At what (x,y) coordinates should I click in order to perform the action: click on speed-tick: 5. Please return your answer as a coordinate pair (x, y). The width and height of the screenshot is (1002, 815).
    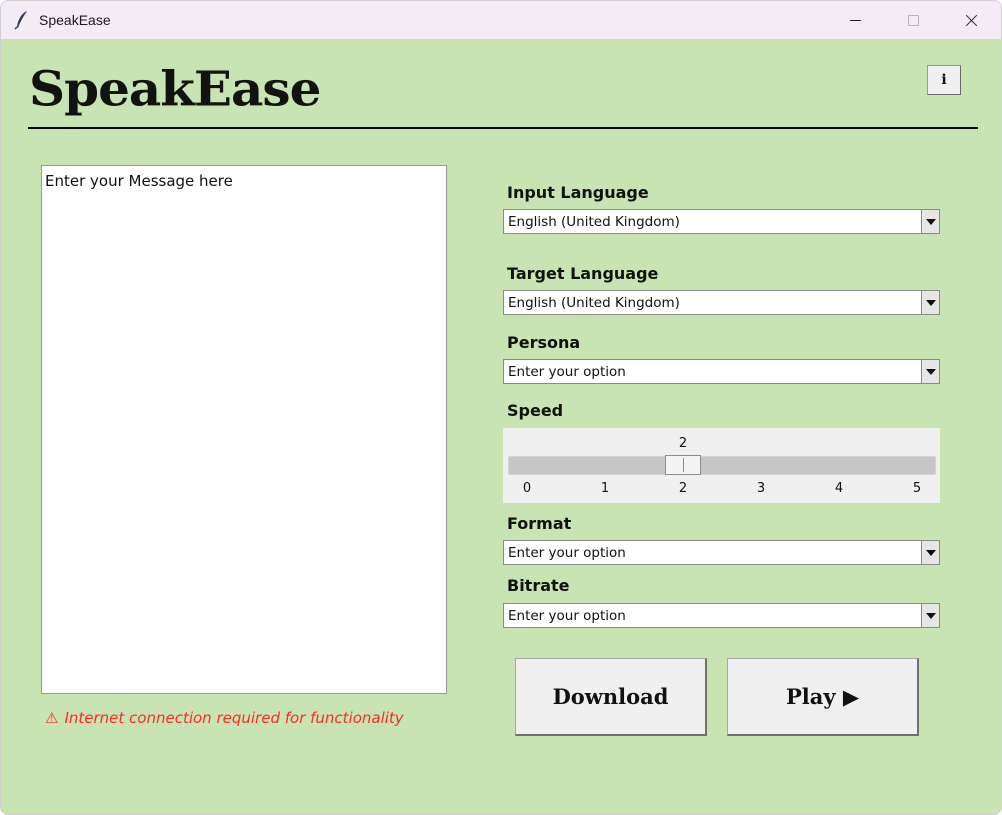
    Looking at the image, I should click on (917, 488).